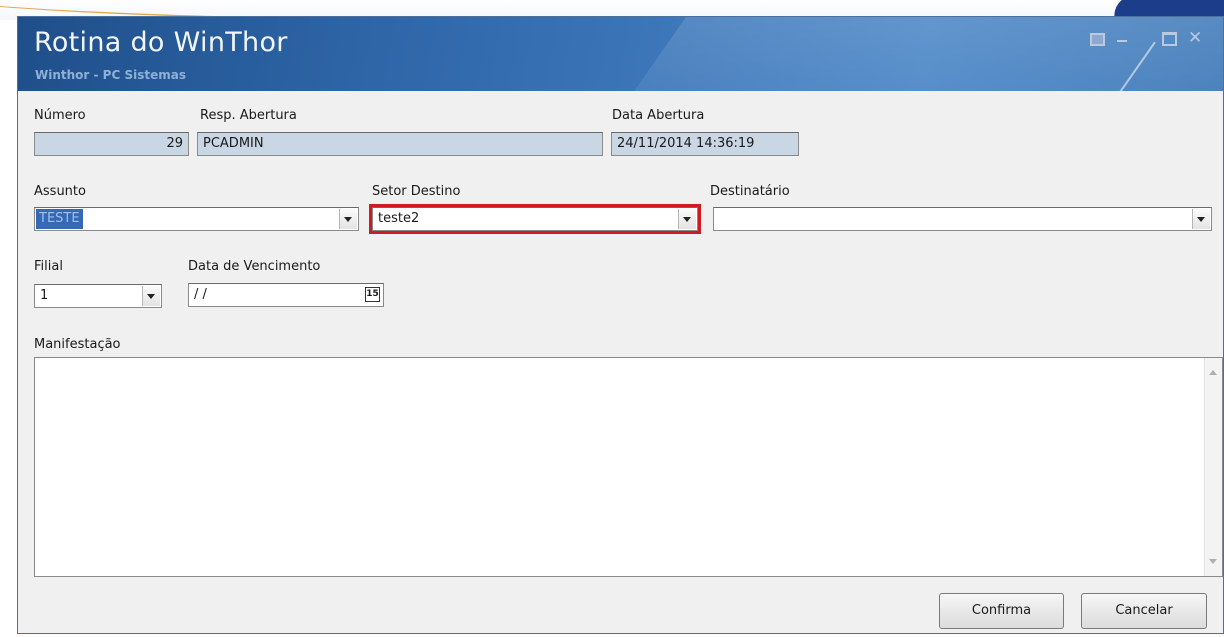  I want to click on resp-abertura-label: Resp. Abertura, so click(248, 115).